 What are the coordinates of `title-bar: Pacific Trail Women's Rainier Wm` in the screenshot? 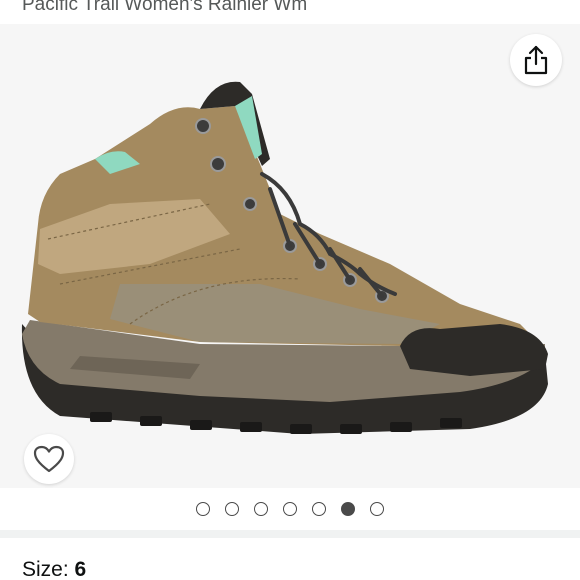 It's located at (290, 11).